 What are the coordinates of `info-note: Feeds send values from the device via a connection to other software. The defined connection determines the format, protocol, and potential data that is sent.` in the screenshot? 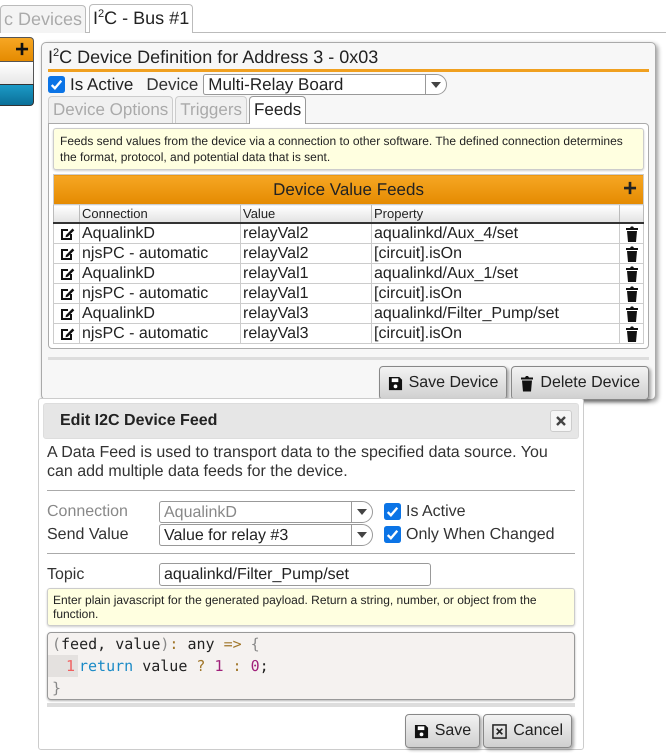 It's located at (348, 149).